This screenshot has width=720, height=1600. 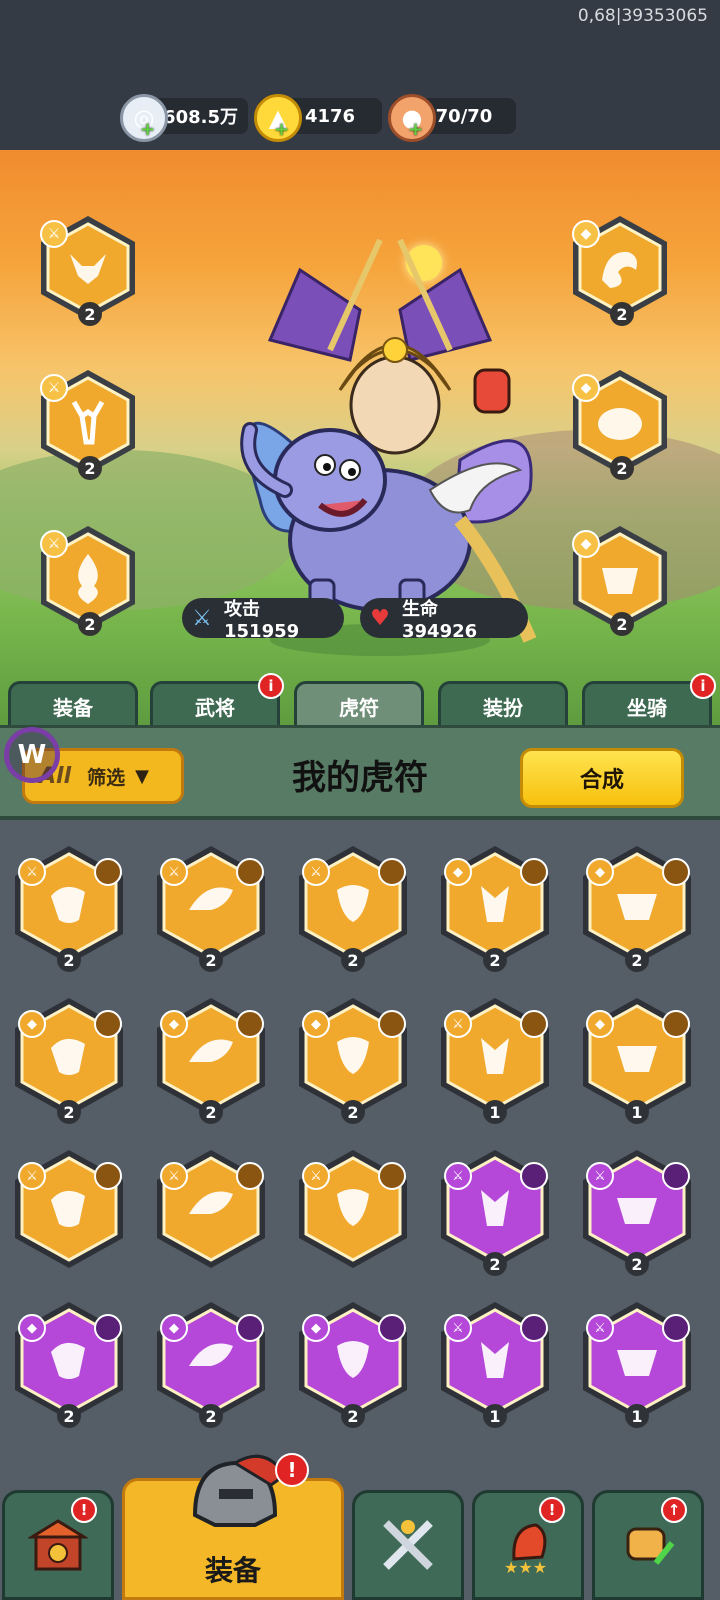 What do you see at coordinates (703, 686) in the screenshot?
I see `tab-mounts-badge: i` at bounding box center [703, 686].